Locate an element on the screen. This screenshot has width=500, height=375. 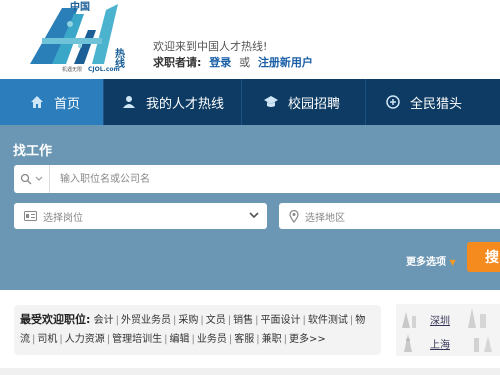
main-nav: 首页 我的人才热线 校园招聘 全民猎头 is located at coordinates (250, 102).